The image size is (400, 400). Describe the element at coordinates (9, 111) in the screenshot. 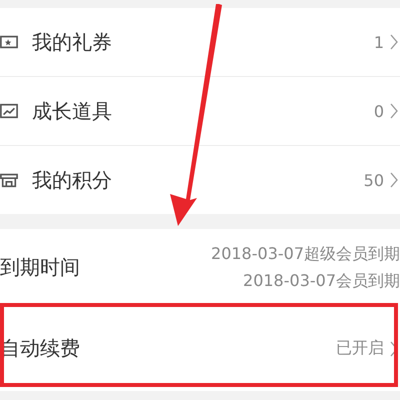

I see `chart-icon` at that location.